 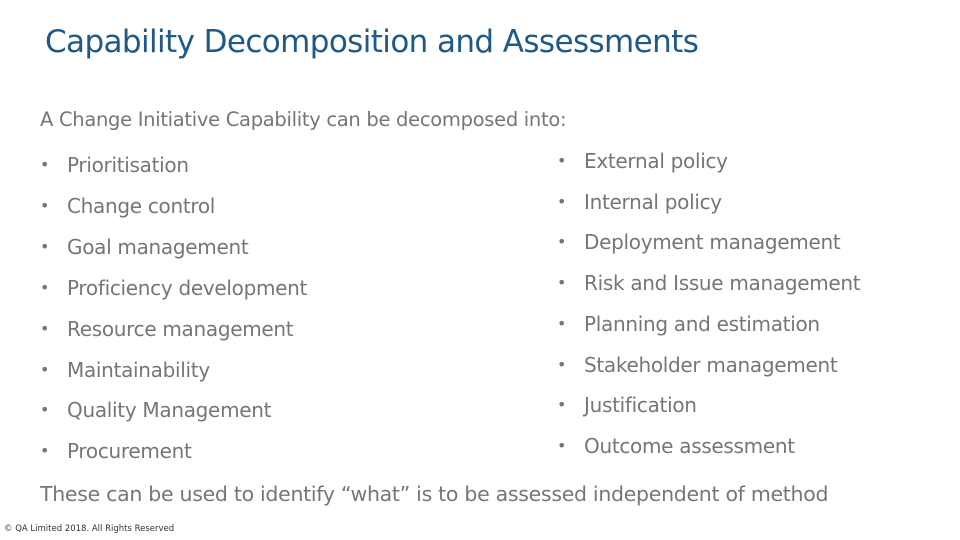 What do you see at coordinates (712, 242) in the screenshot?
I see `list-item-label: Deployment management` at bounding box center [712, 242].